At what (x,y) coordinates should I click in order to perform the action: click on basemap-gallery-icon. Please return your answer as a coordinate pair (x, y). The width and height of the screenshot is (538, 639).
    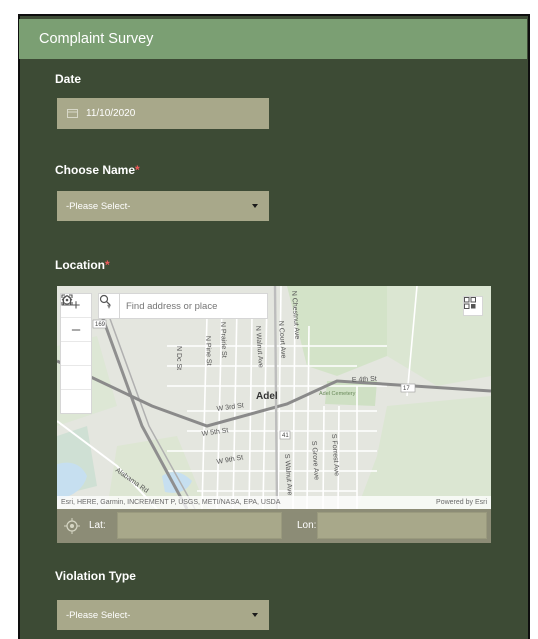
    Looking at the image, I should click on (473, 306).